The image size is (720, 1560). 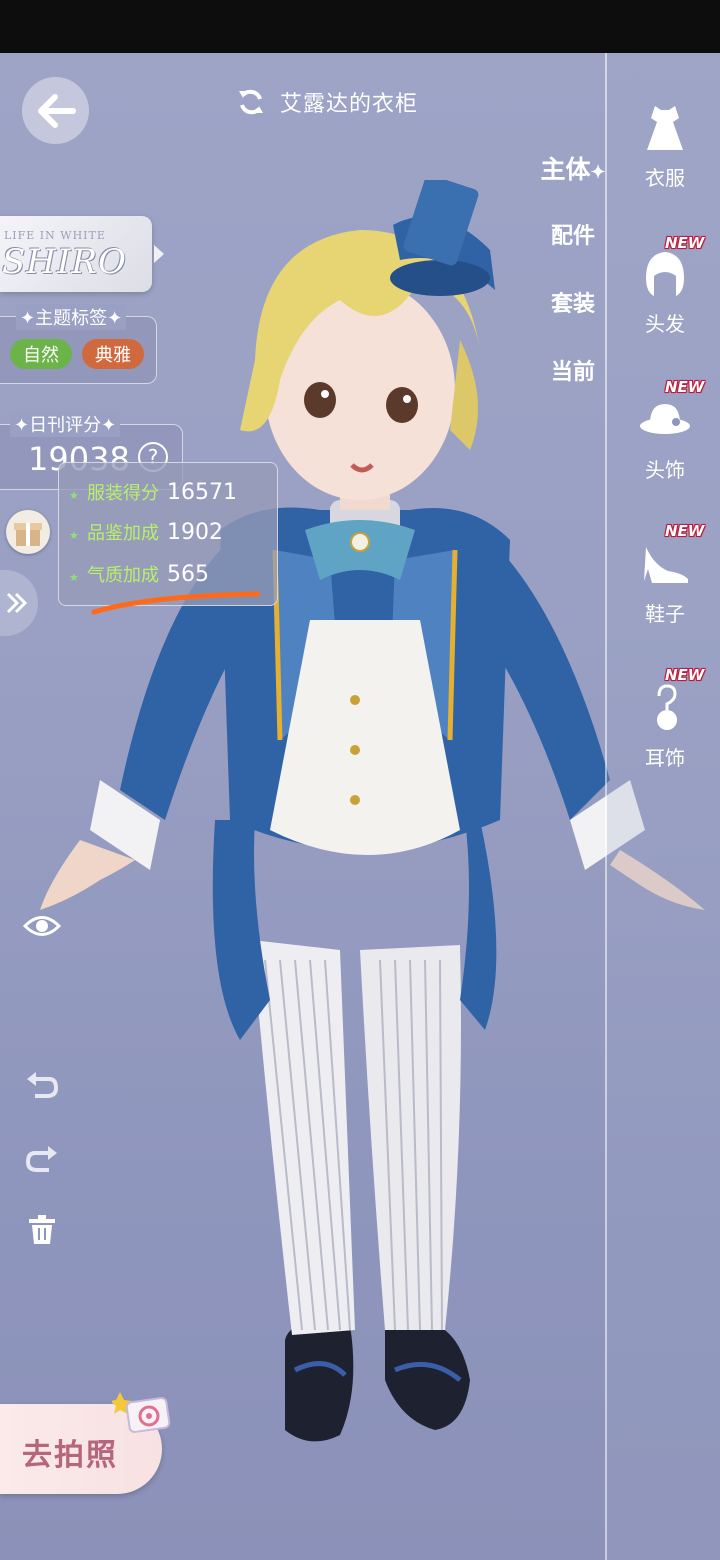 I want to click on trash-icon, so click(x=42, y=1229).